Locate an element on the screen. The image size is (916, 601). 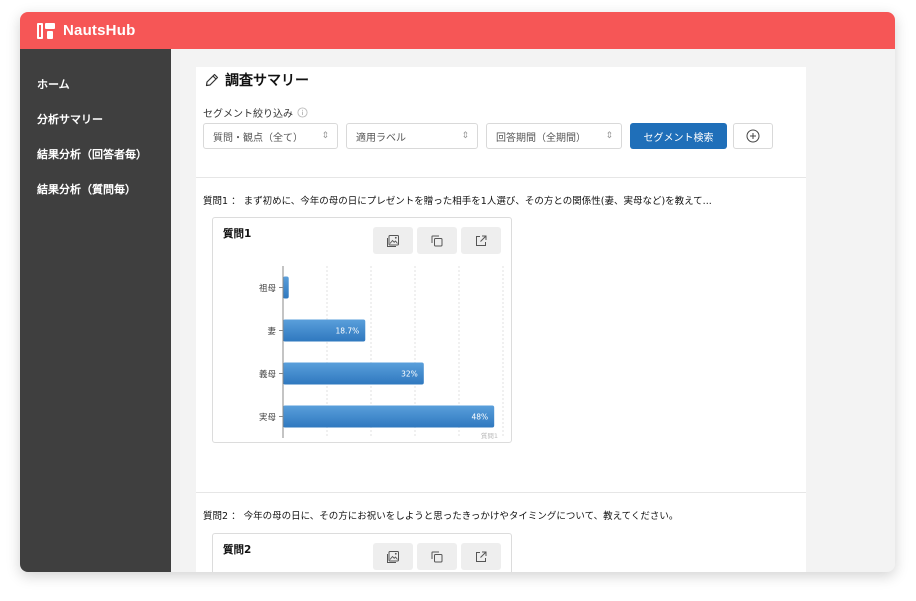
bar-実母 is located at coordinates (389, 416).